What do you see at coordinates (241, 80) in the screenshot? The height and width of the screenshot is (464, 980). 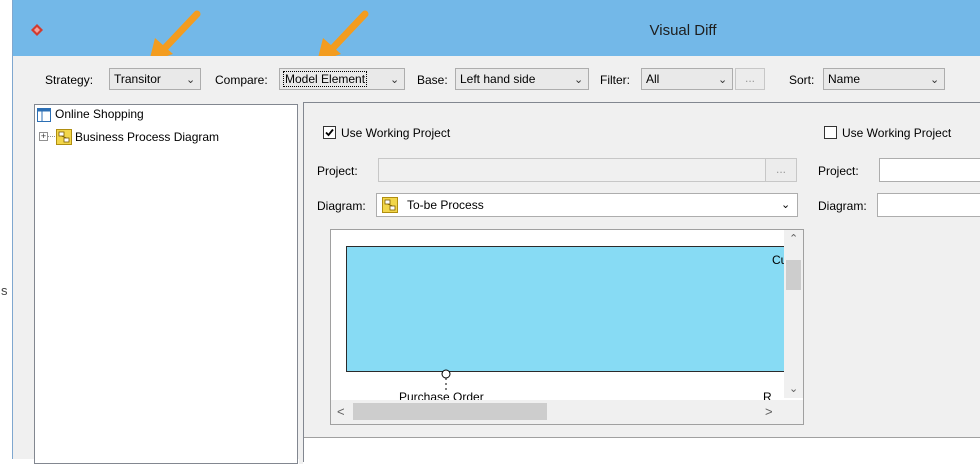 I see `compare-label: Compare:` at bounding box center [241, 80].